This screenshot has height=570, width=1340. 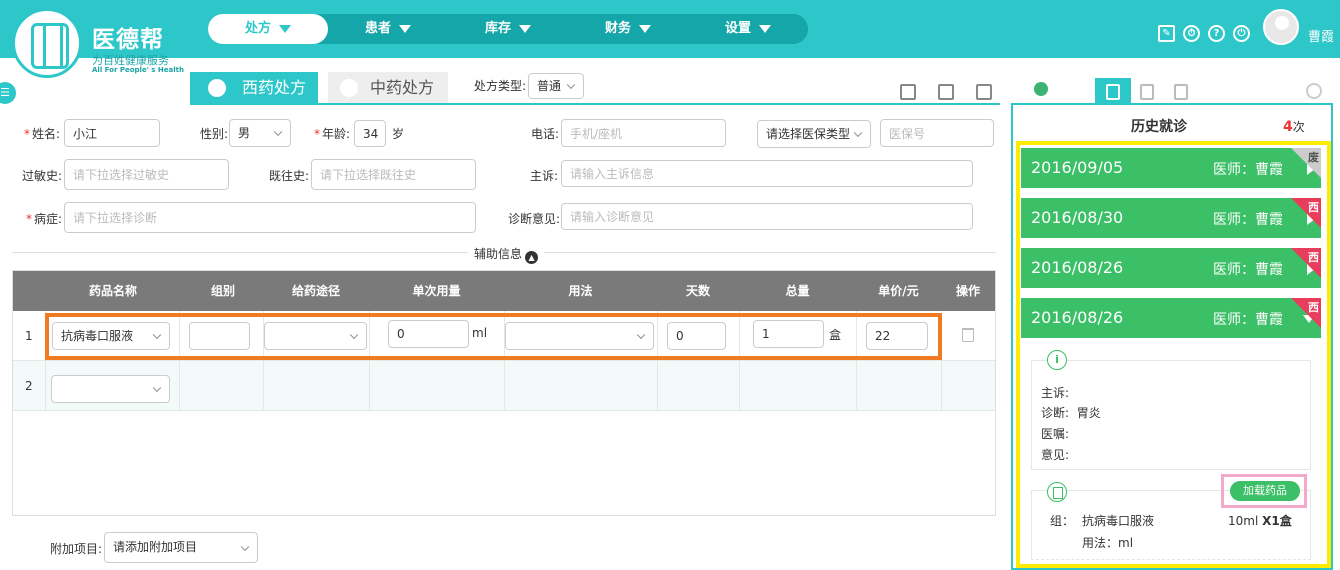 What do you see at coordinates (393, 174) in the screenshot?
I see `history-select: 请下拉选择既往史` at bounding box center [393, 174].